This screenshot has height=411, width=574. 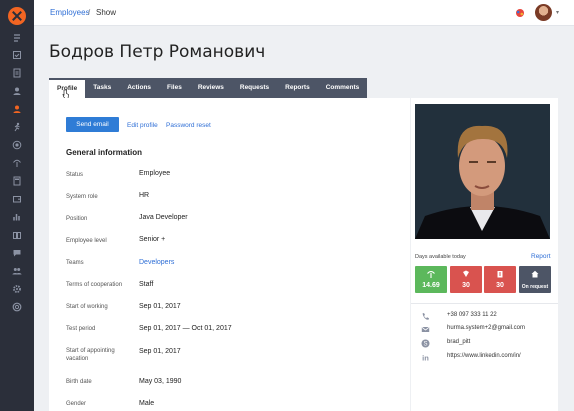 I want to click on svg-text: in, so click(x=425, y=358).